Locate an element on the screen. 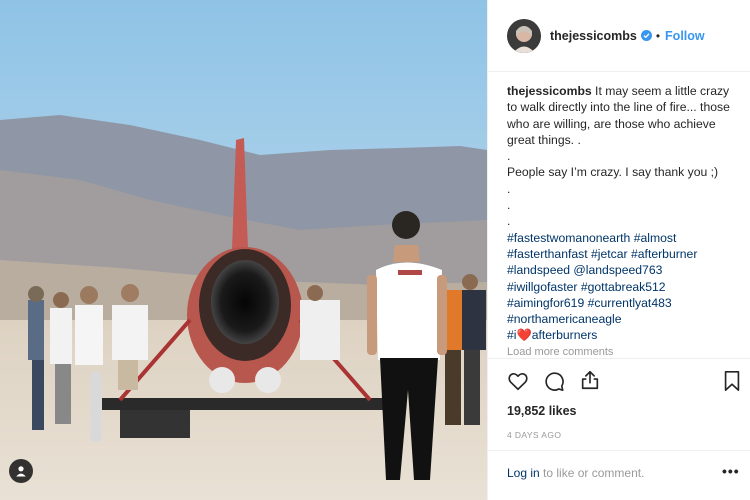 This screenshot has height=500, width=750. comment-bubble-icon is located at coordinates (554, 381).